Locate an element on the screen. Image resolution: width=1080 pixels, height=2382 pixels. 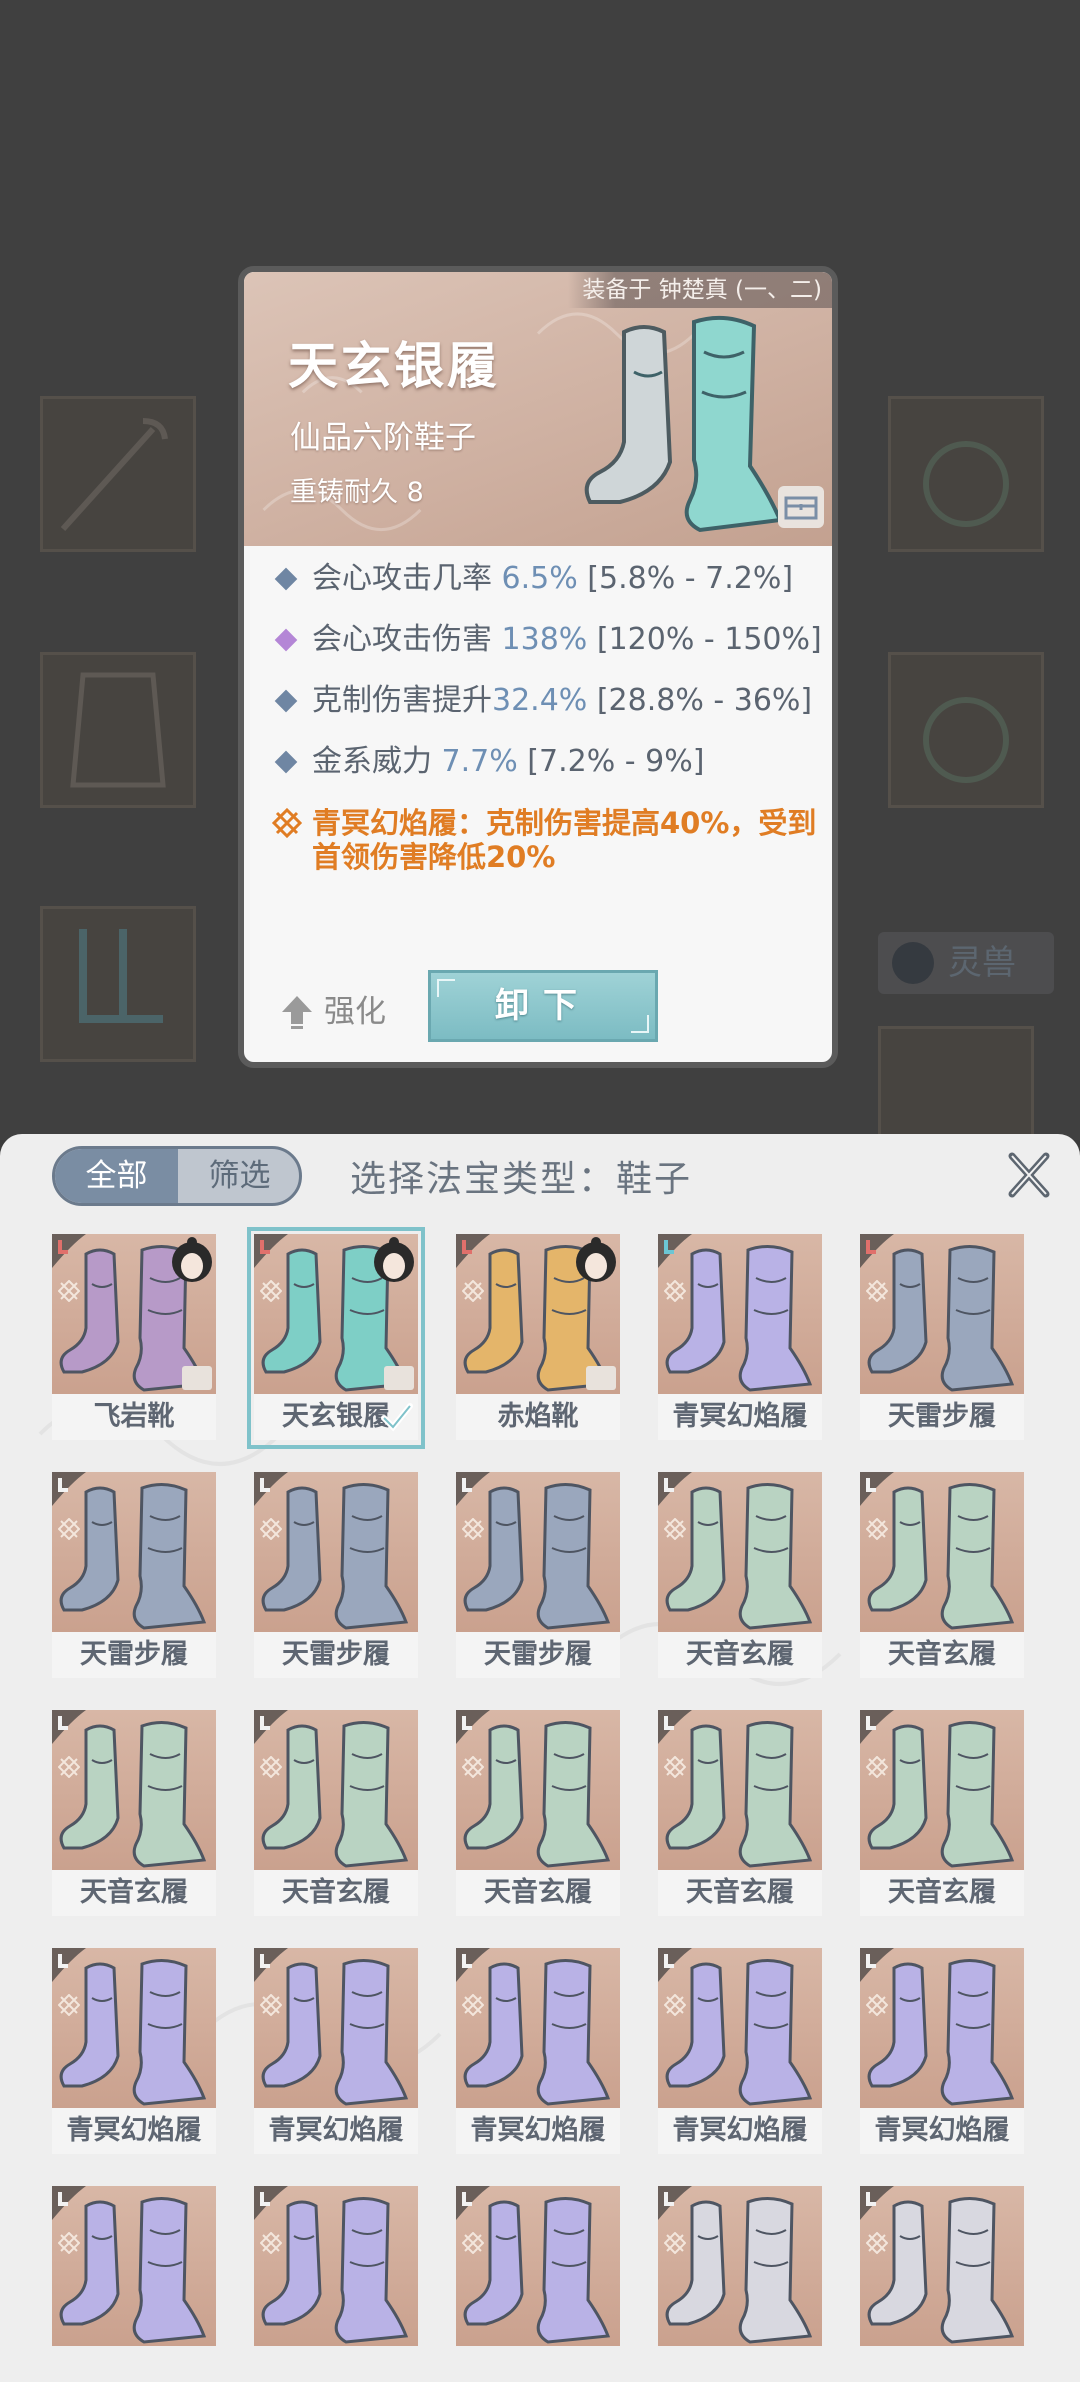
strengthen-button: 强化 is located at coordinates (333, 1012).